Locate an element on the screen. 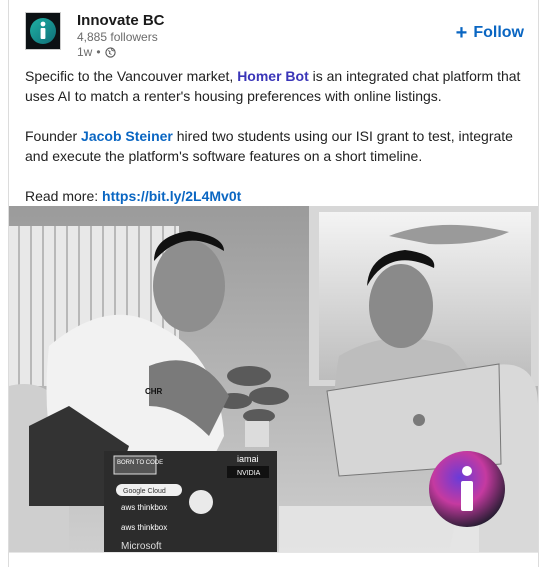 The height and width of the screenshot is (568, 547). mention-homer-bot: Homer Bot is located at coordinates (273, 76).